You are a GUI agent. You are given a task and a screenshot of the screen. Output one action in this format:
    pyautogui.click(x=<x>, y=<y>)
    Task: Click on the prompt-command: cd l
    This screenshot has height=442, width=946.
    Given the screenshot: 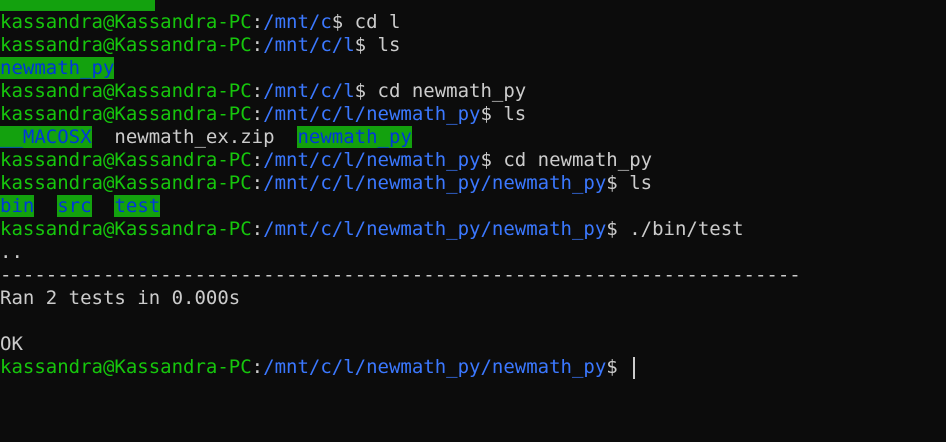 What is the action you would take?
    pyautogui.click(x=377, y=22)
    